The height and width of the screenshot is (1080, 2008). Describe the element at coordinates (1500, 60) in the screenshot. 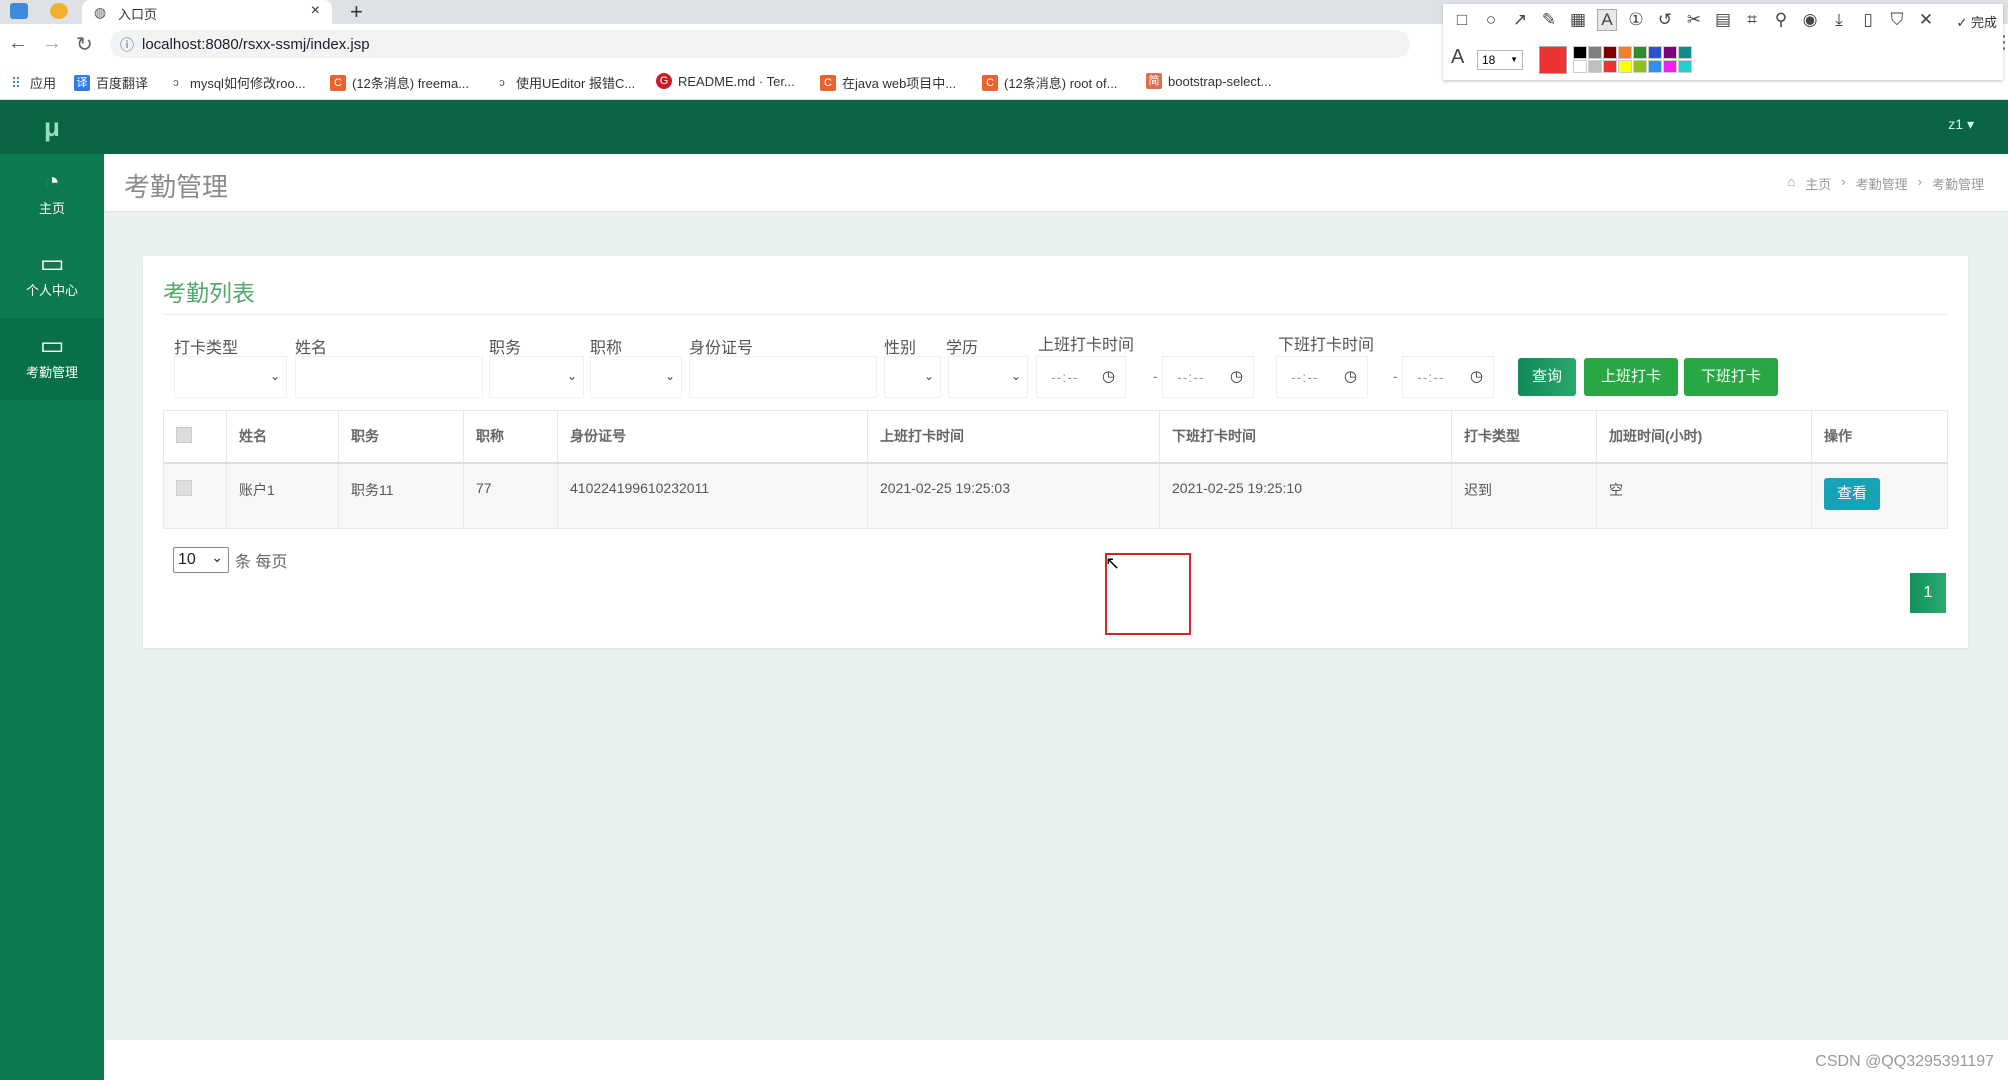

I see `font-size-select: 18` at that location.